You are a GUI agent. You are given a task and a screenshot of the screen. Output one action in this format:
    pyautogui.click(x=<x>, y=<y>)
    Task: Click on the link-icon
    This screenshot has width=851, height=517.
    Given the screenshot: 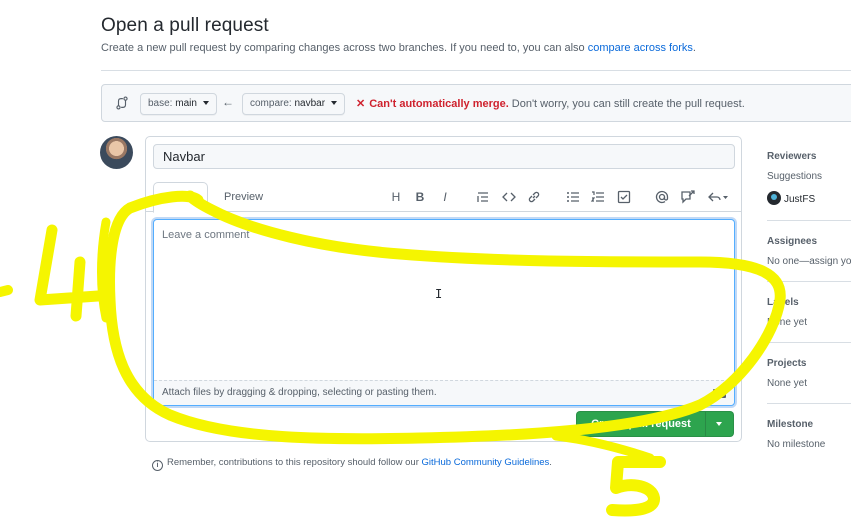 What is the action you would take?
    pyautogui.click(x=534, y=197)
    